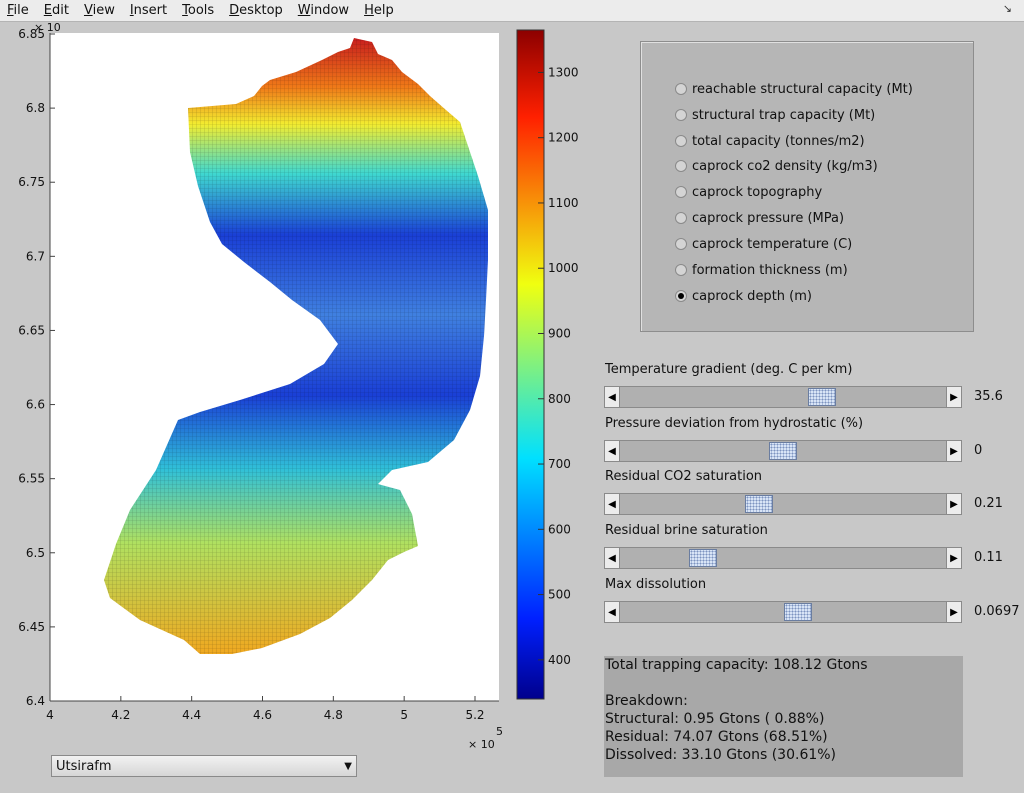  Describe the element at coordinates (783, 504) in the screenshot. I see `residual-co2-slider: ◀ ▶` at that location.